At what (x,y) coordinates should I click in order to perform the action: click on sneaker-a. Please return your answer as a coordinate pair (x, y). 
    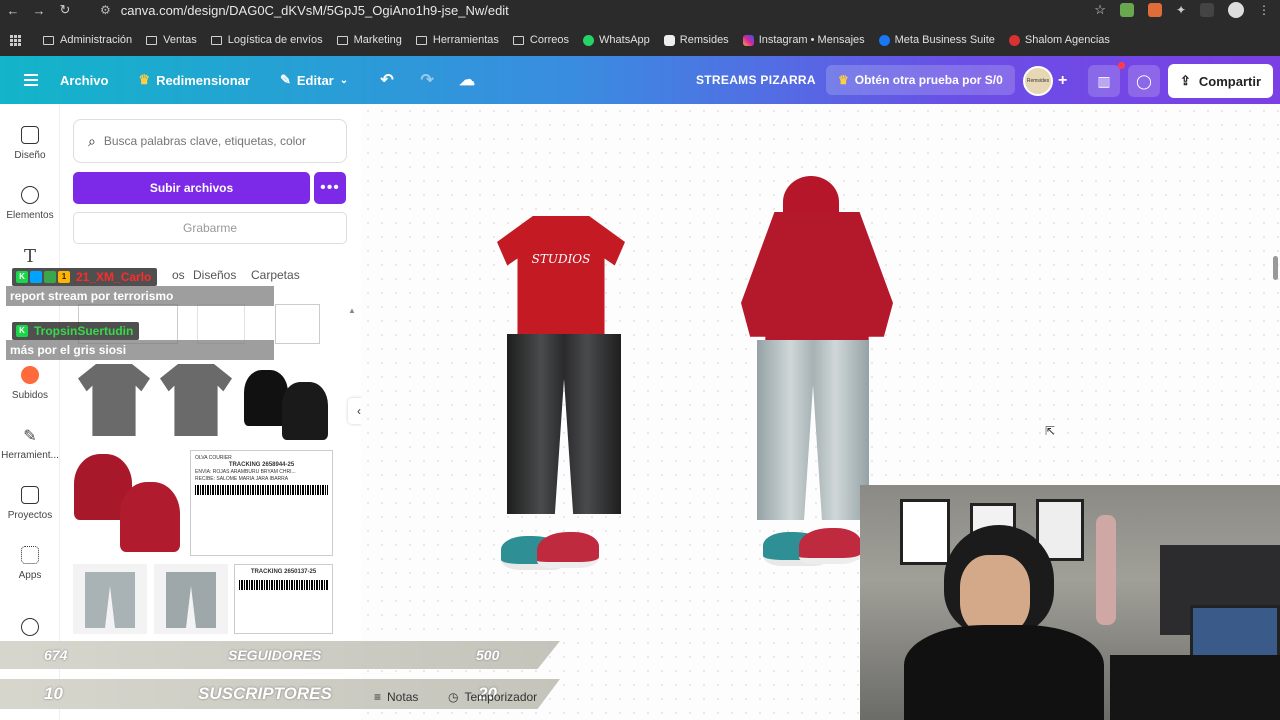
    Looking at the image, I should click on (551, 551).